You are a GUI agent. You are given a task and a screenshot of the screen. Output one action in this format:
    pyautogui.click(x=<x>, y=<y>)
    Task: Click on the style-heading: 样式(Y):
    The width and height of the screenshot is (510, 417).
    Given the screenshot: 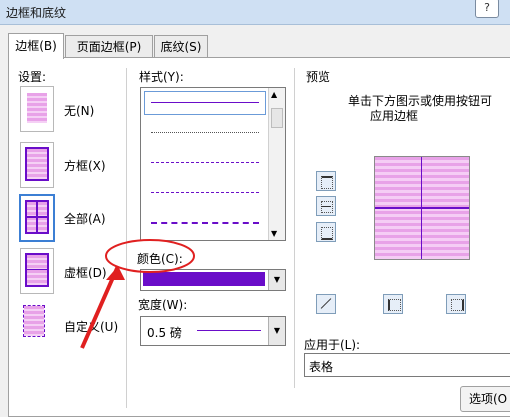 What is the action you would take?
    pyautogui.click(x=161, y=77)
    